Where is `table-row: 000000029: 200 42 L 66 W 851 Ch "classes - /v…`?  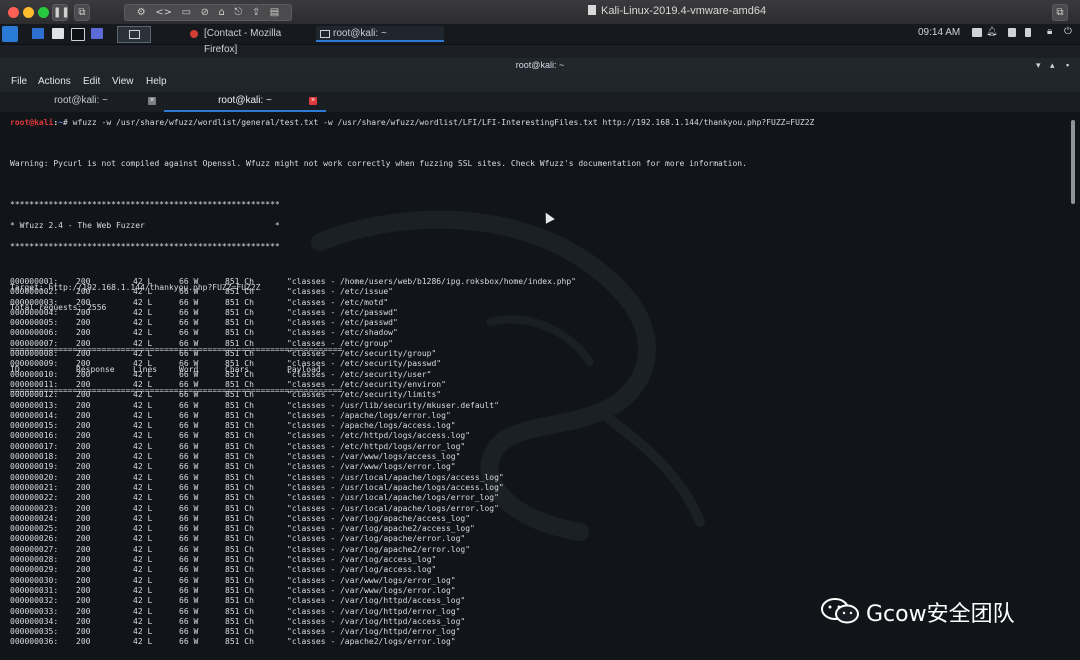
table-row: 000000029: 200 42 L 66 W 851 Ch "classes - /v… is located at coordinates (293, 570).